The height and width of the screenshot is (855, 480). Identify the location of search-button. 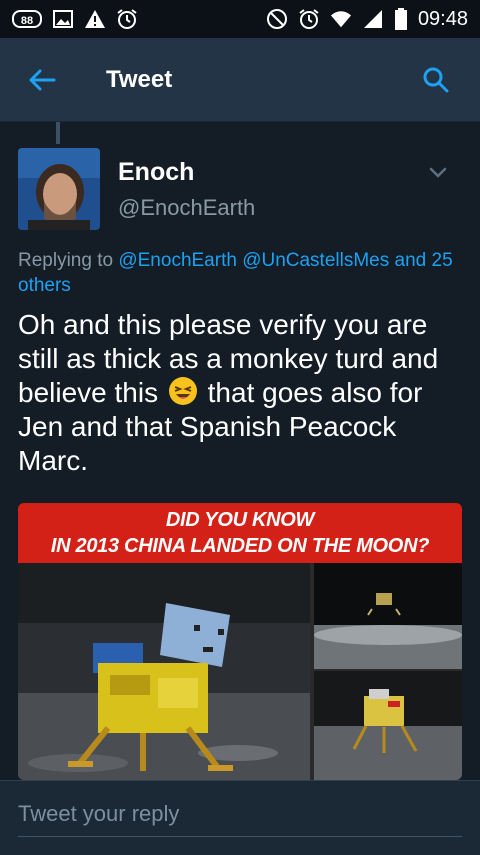
(436, 80).